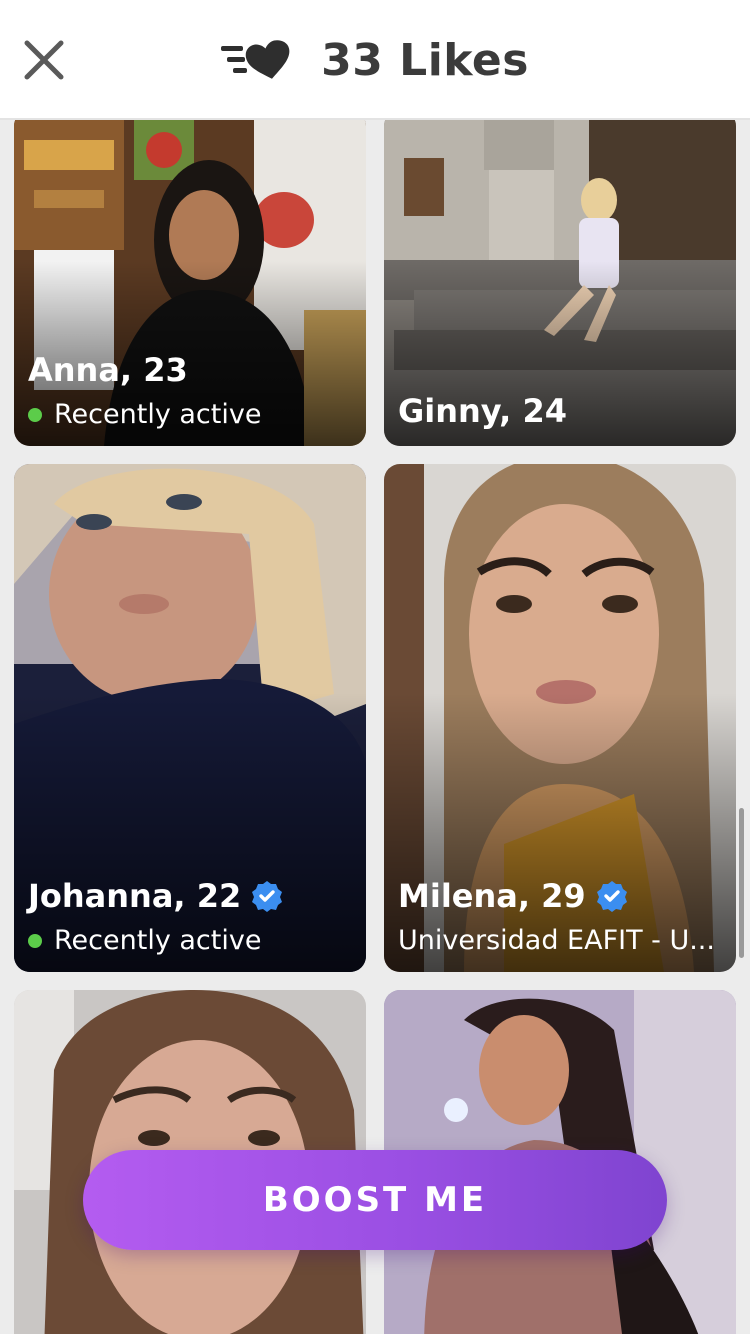 The width and height of the screenshot is (750, 1334). I want to click on profile-name: Milena, 29, so click(492, 896).